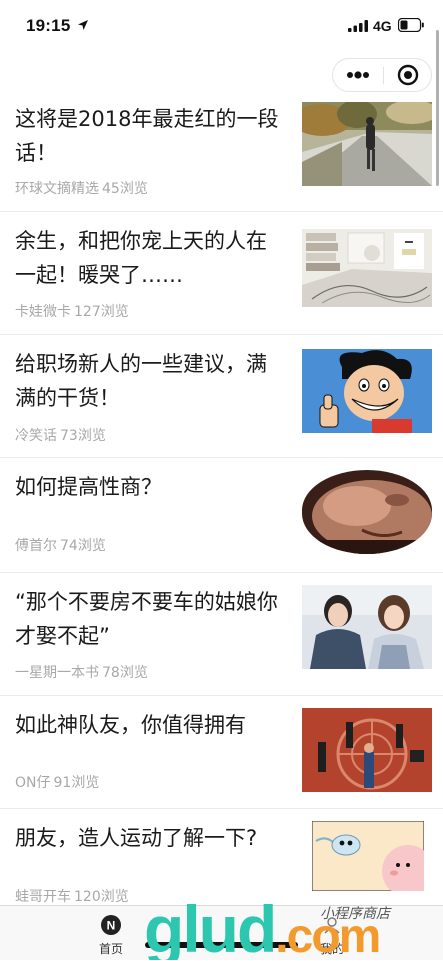 This screenshot has height=961, width=443. I want to click on close-miniprogram-icon, so click(408, 75).